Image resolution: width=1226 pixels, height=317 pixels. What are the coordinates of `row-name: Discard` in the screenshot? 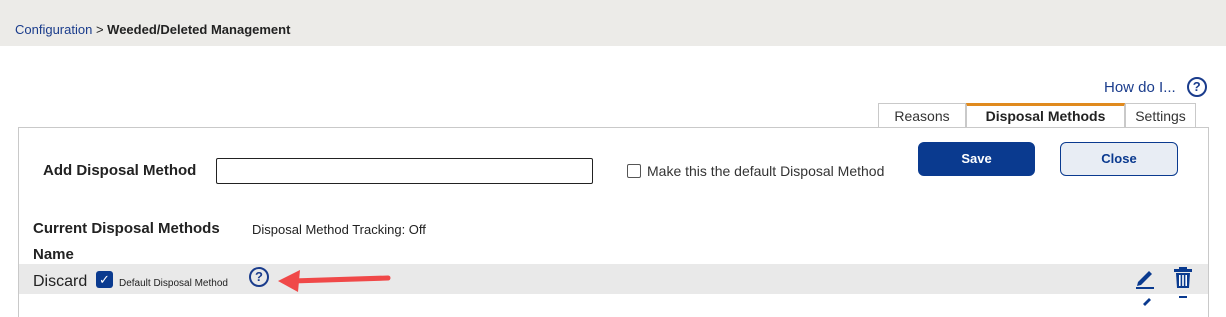 It's located at (60, 281).